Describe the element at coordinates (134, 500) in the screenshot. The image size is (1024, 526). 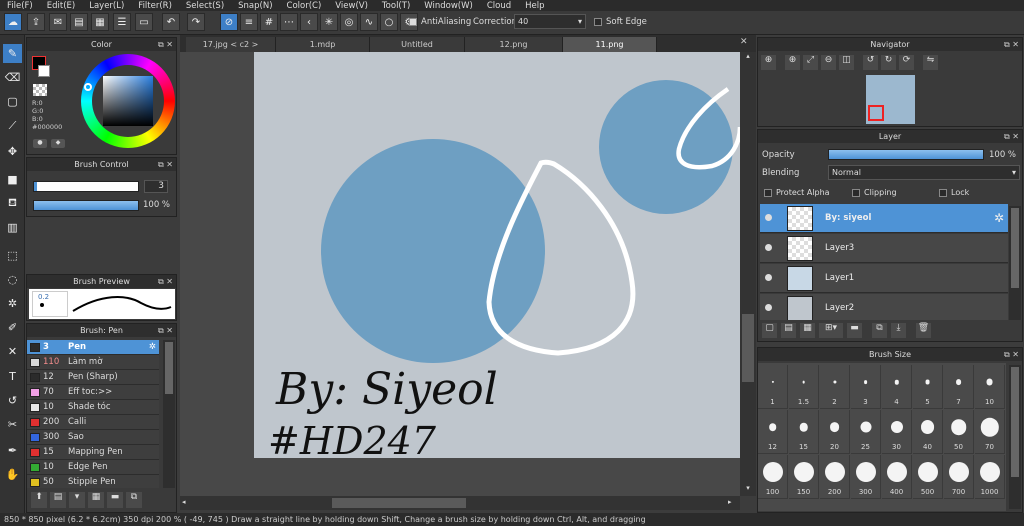
I see `brush-duplicate-icon: ⧉` at that location.